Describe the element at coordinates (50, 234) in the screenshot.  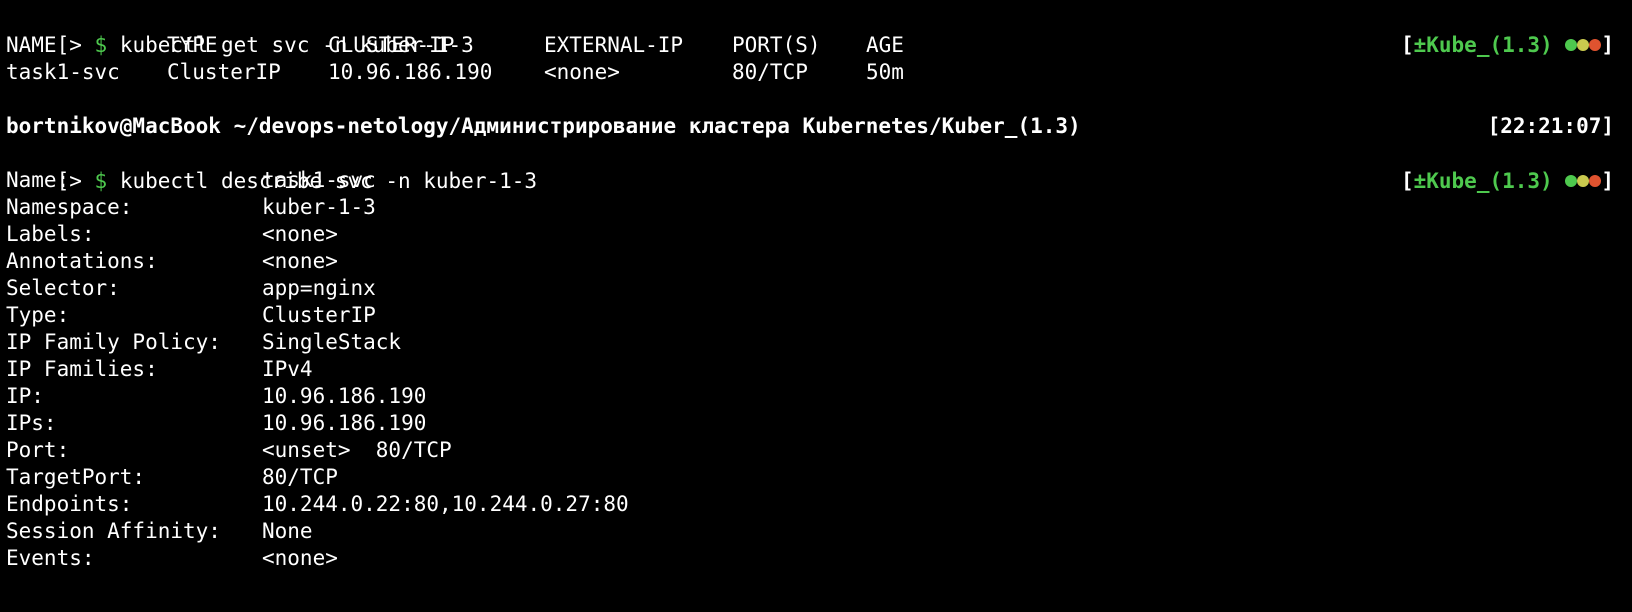
I see `describe-key: Labels:` at that location.